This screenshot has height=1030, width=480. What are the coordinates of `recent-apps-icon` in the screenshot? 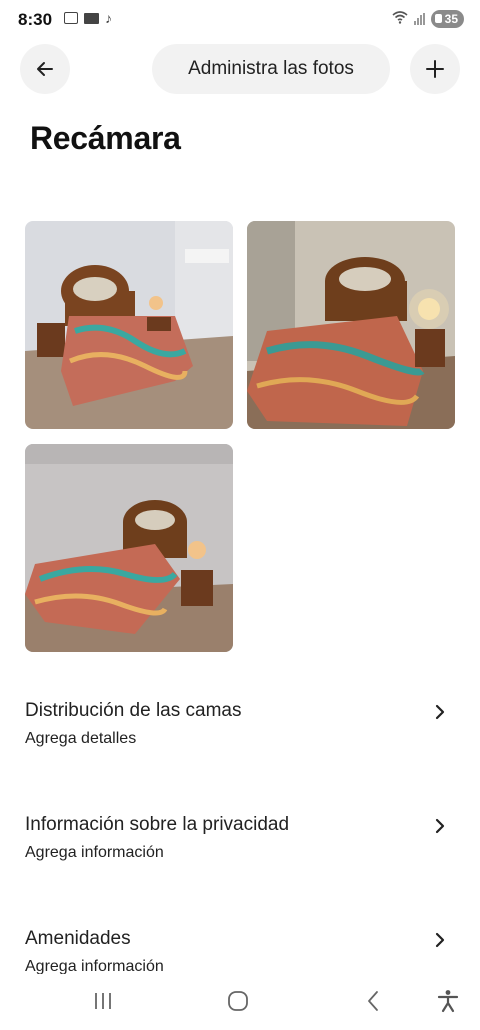 It's located at (103, 1001).